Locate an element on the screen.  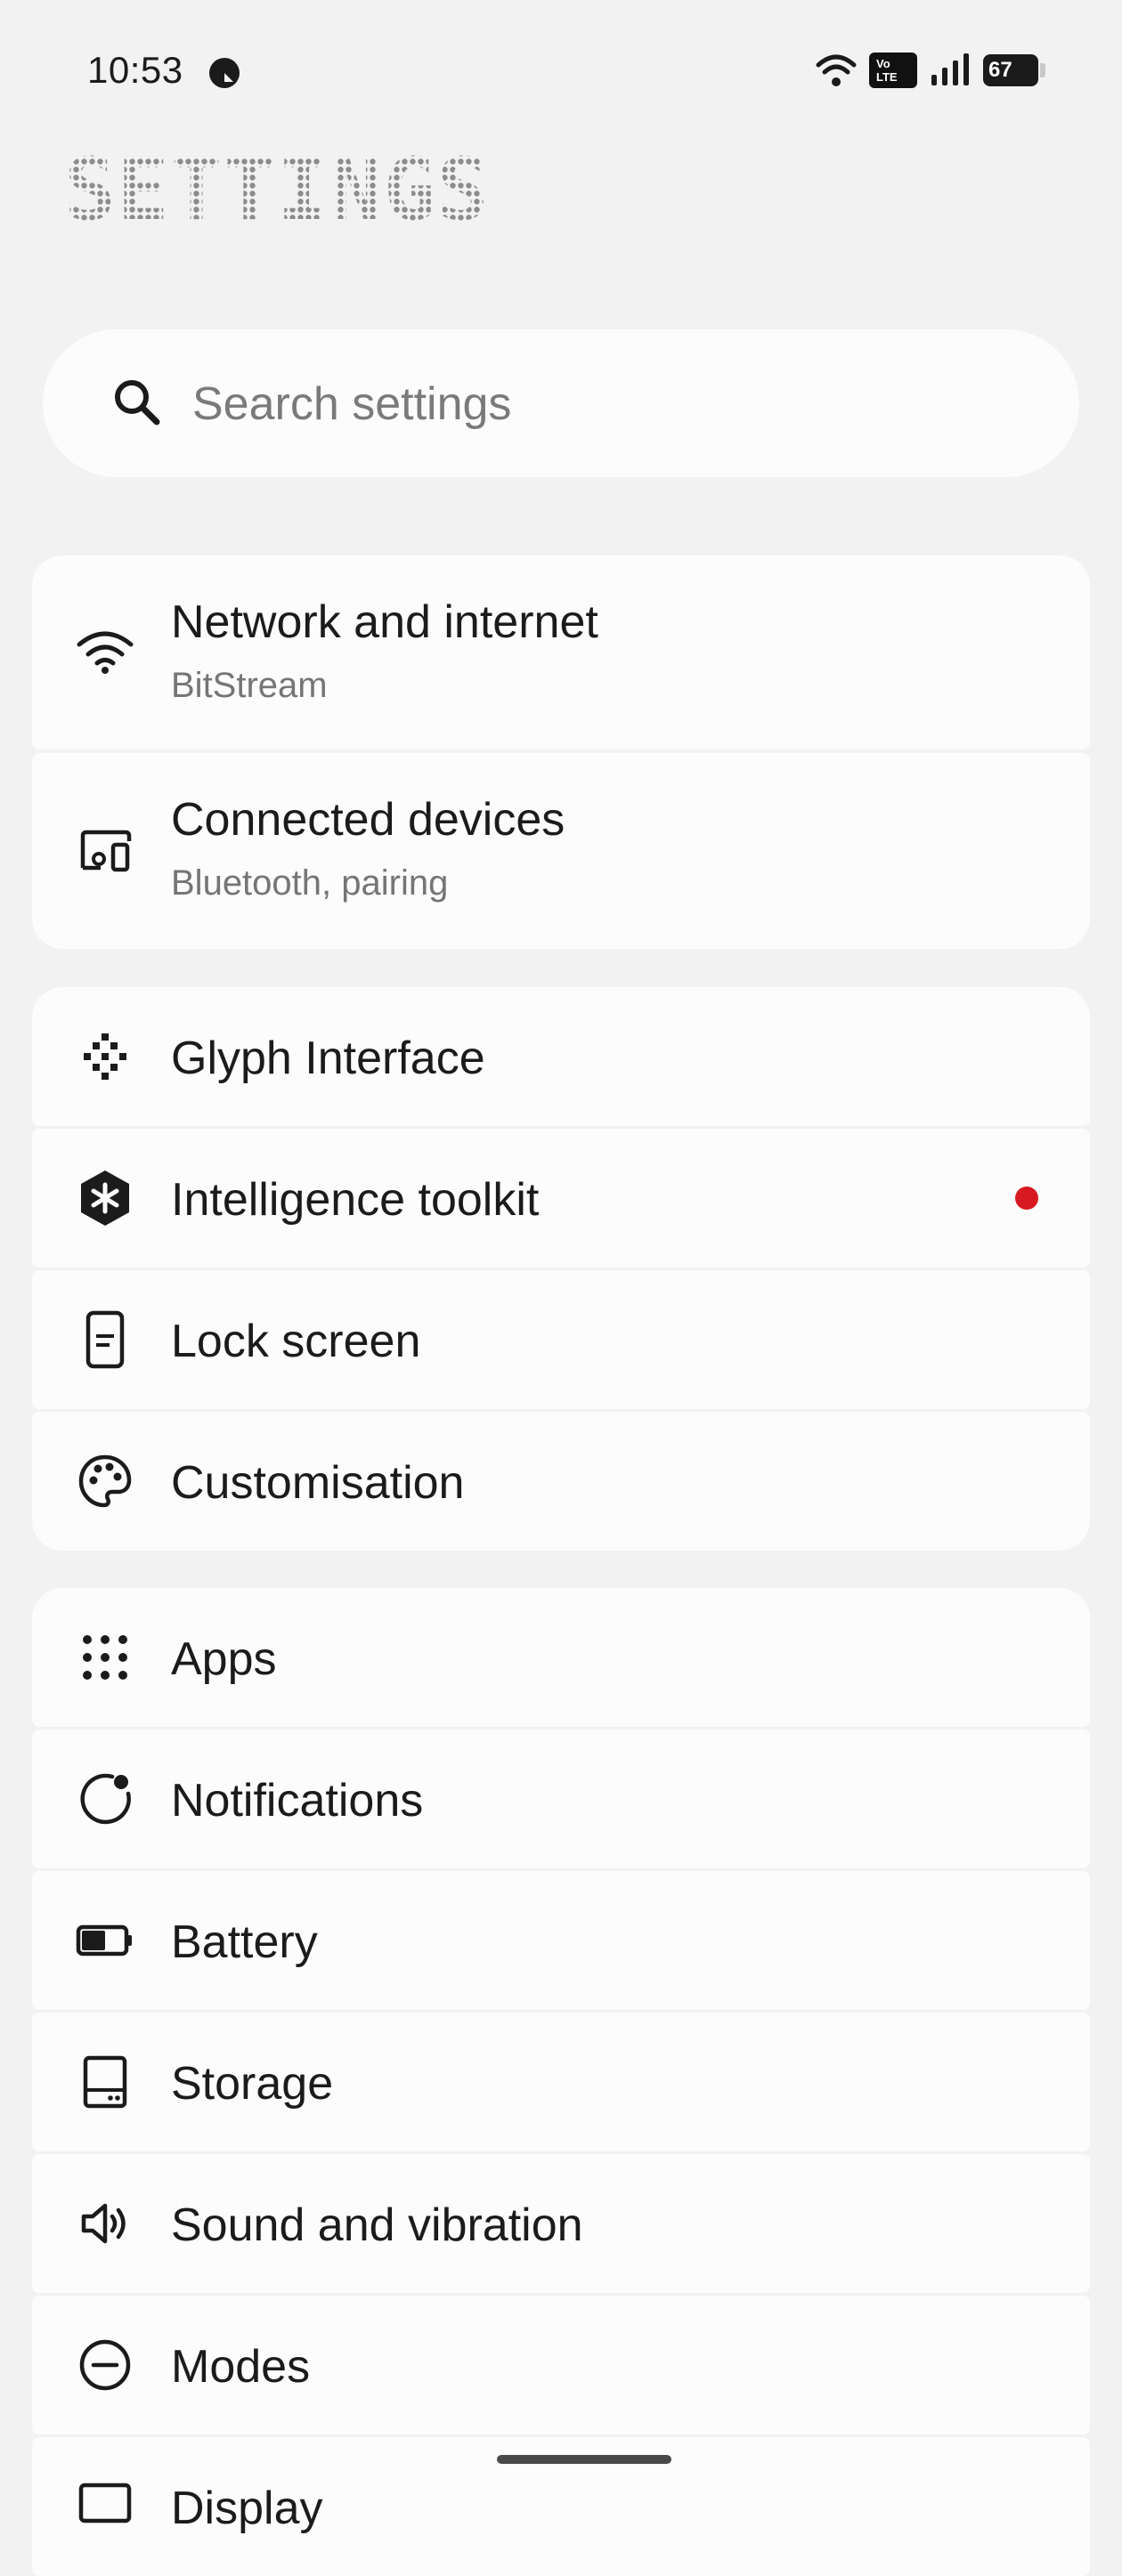
settings-item-title: Sound and vibration is located at coordinates (377, 2225).